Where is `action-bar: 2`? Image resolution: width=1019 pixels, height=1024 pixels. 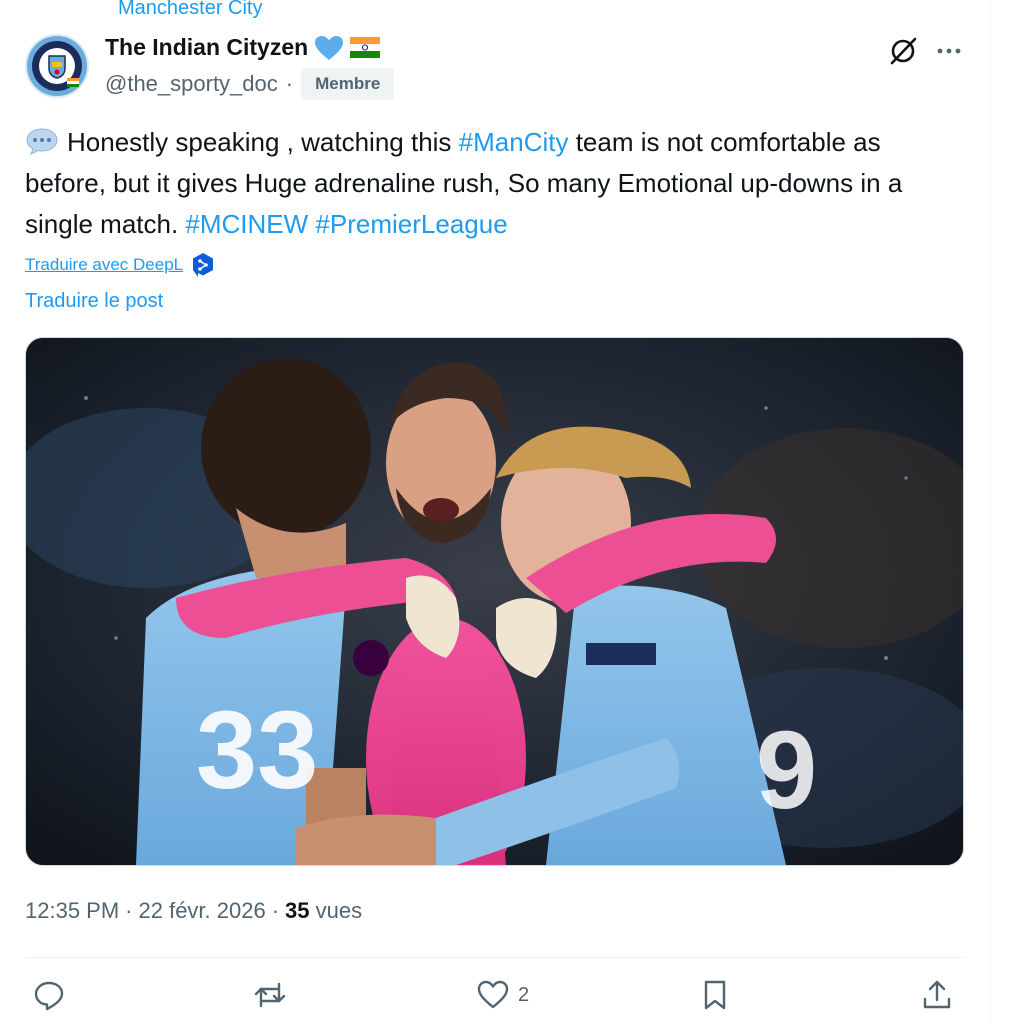 action-bar: 2 is located at coordinates (500, 996).